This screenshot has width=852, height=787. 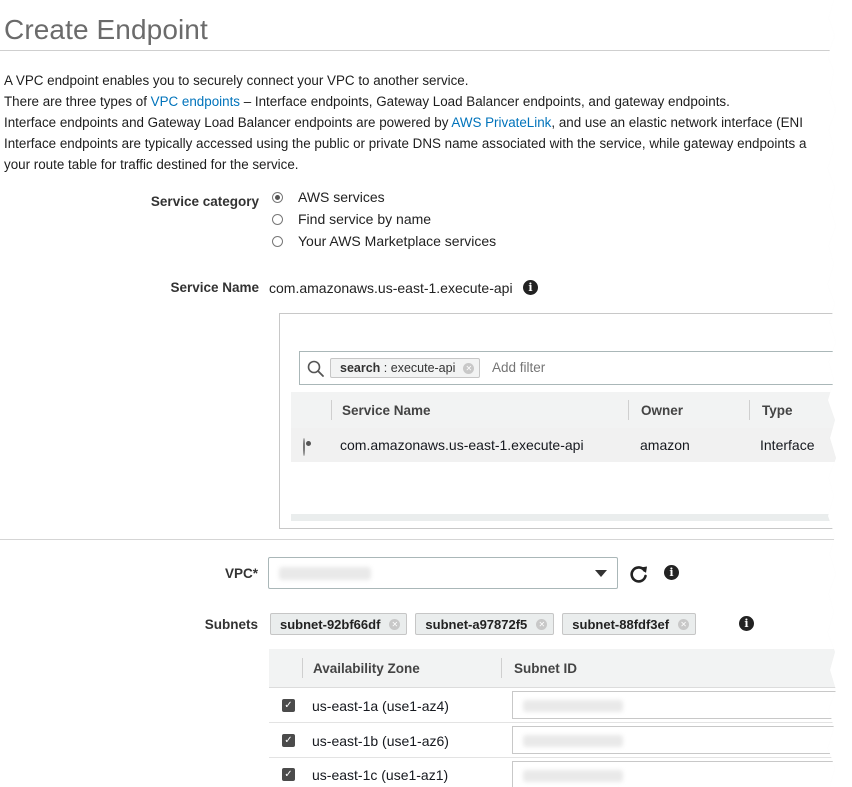 I want to click on aws-privatelink-link: AWS PrivateLink, so click(x=501, y=122).